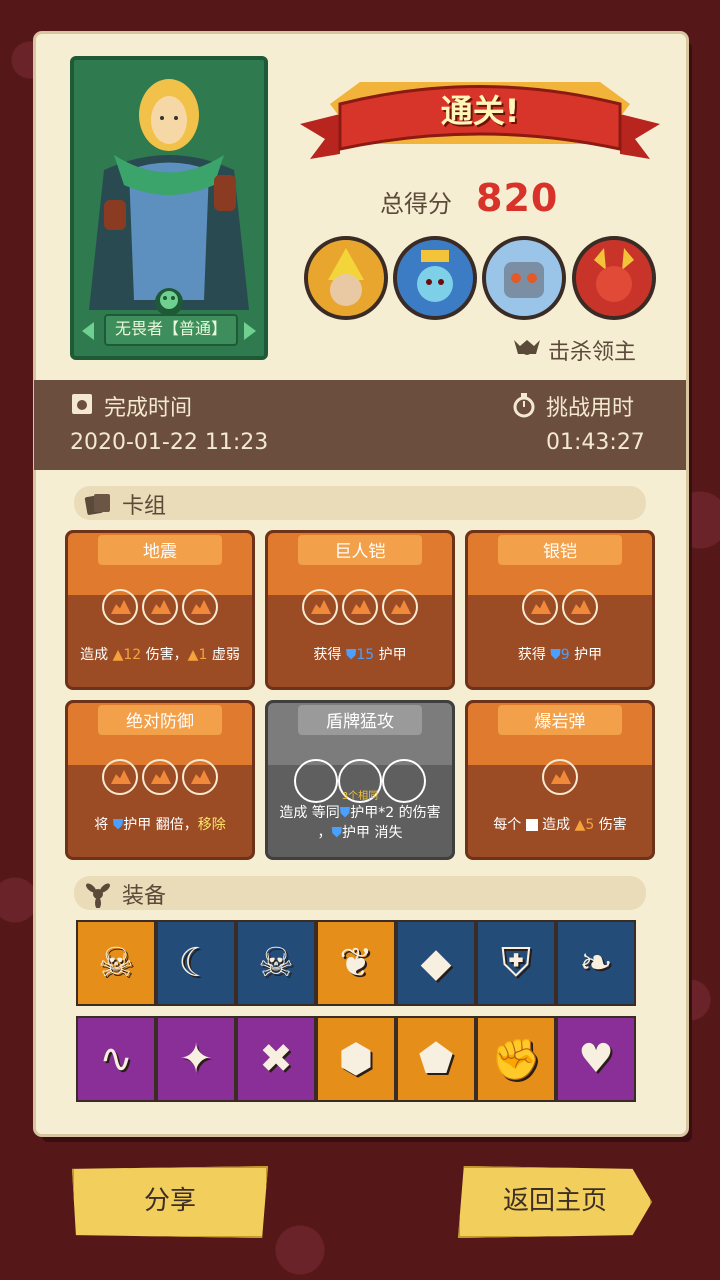 This screenshot has width=720, height=1280. Describe the element at coordinates (560, 825) in the screenshot. I see `card-description: 每个 造成 ▲5 伤害` at that location.